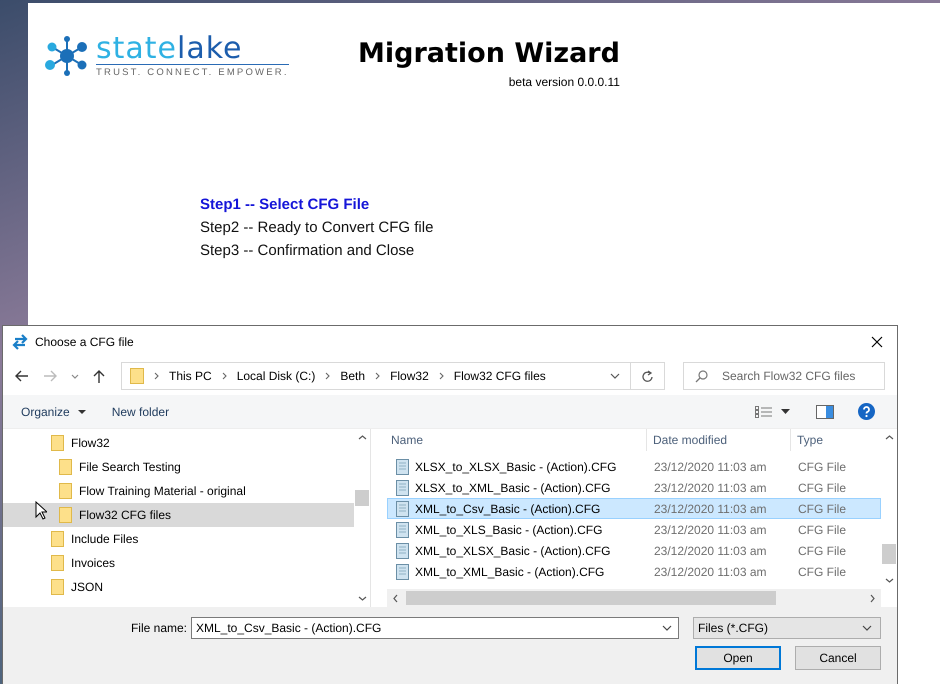 The width and height of the screenshot is (940, 684). I want to click on column-header: Type, so click(835, 440).